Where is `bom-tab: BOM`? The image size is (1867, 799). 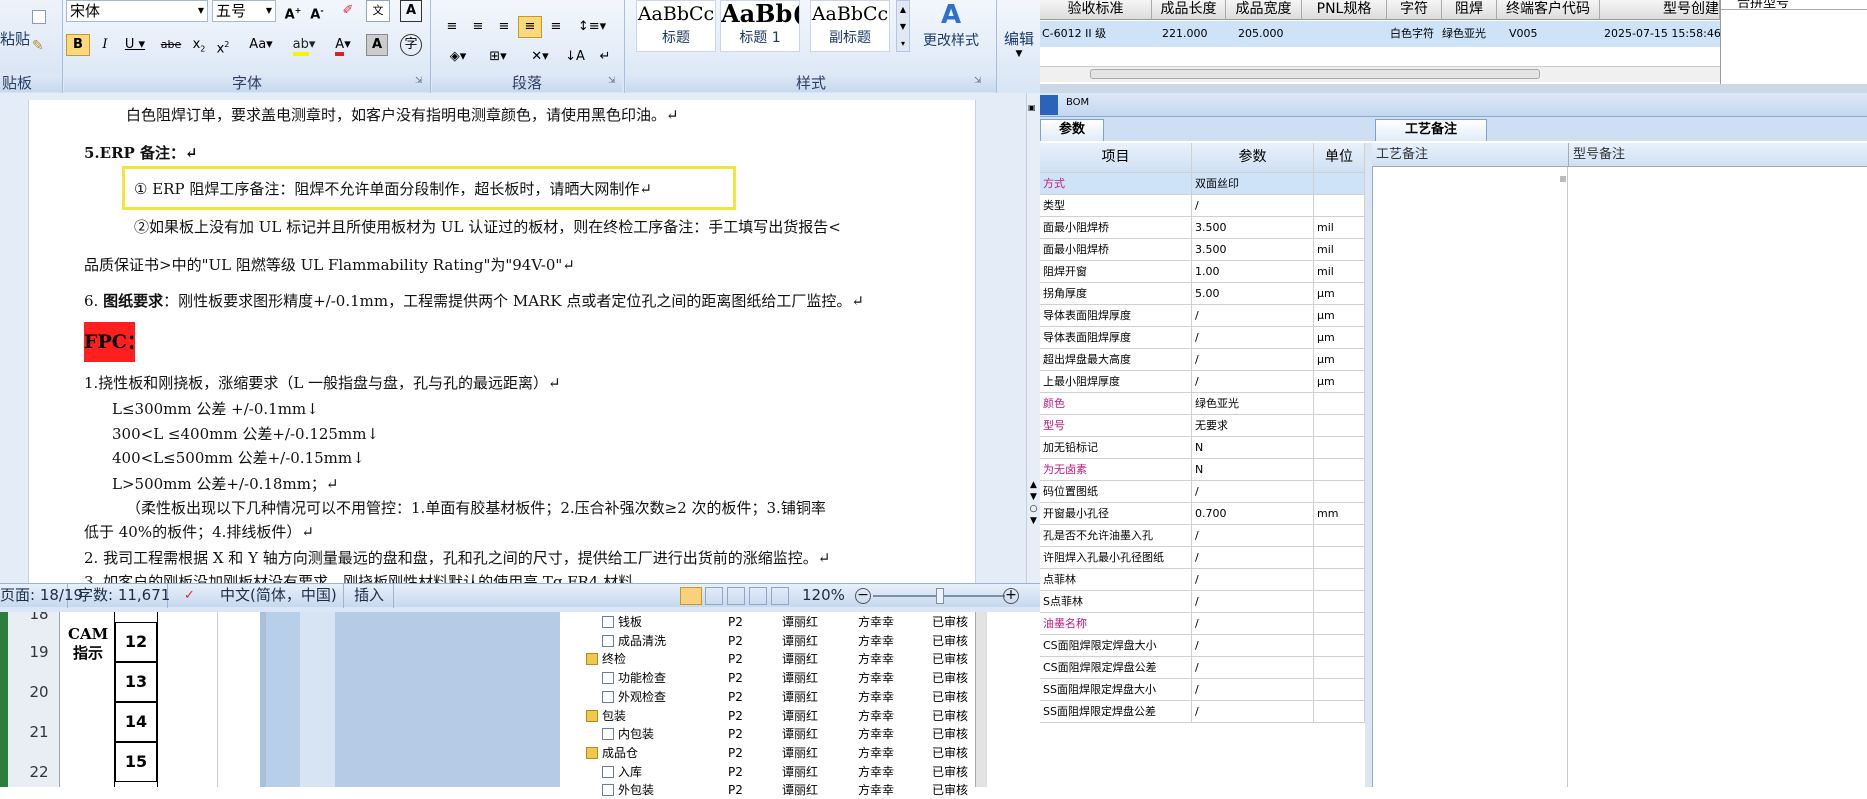 bom-tab: BOM is located at coordinates (1077, 102).